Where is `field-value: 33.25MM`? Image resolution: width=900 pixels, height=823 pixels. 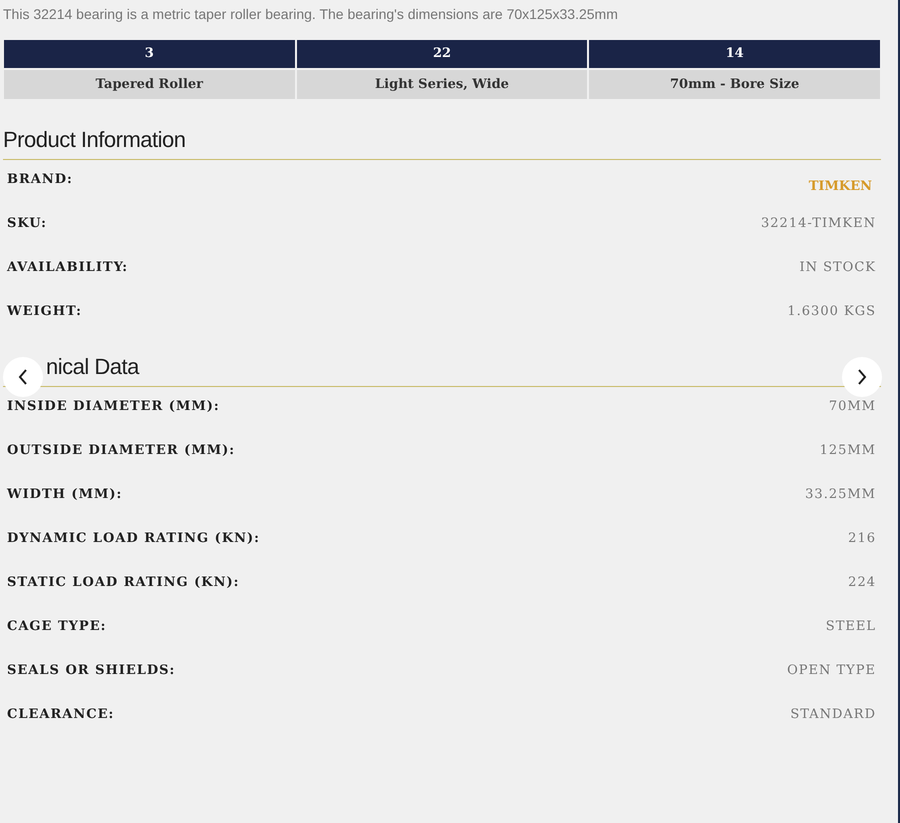
field-value: 33.25MM is located at coordinates (840, 495).